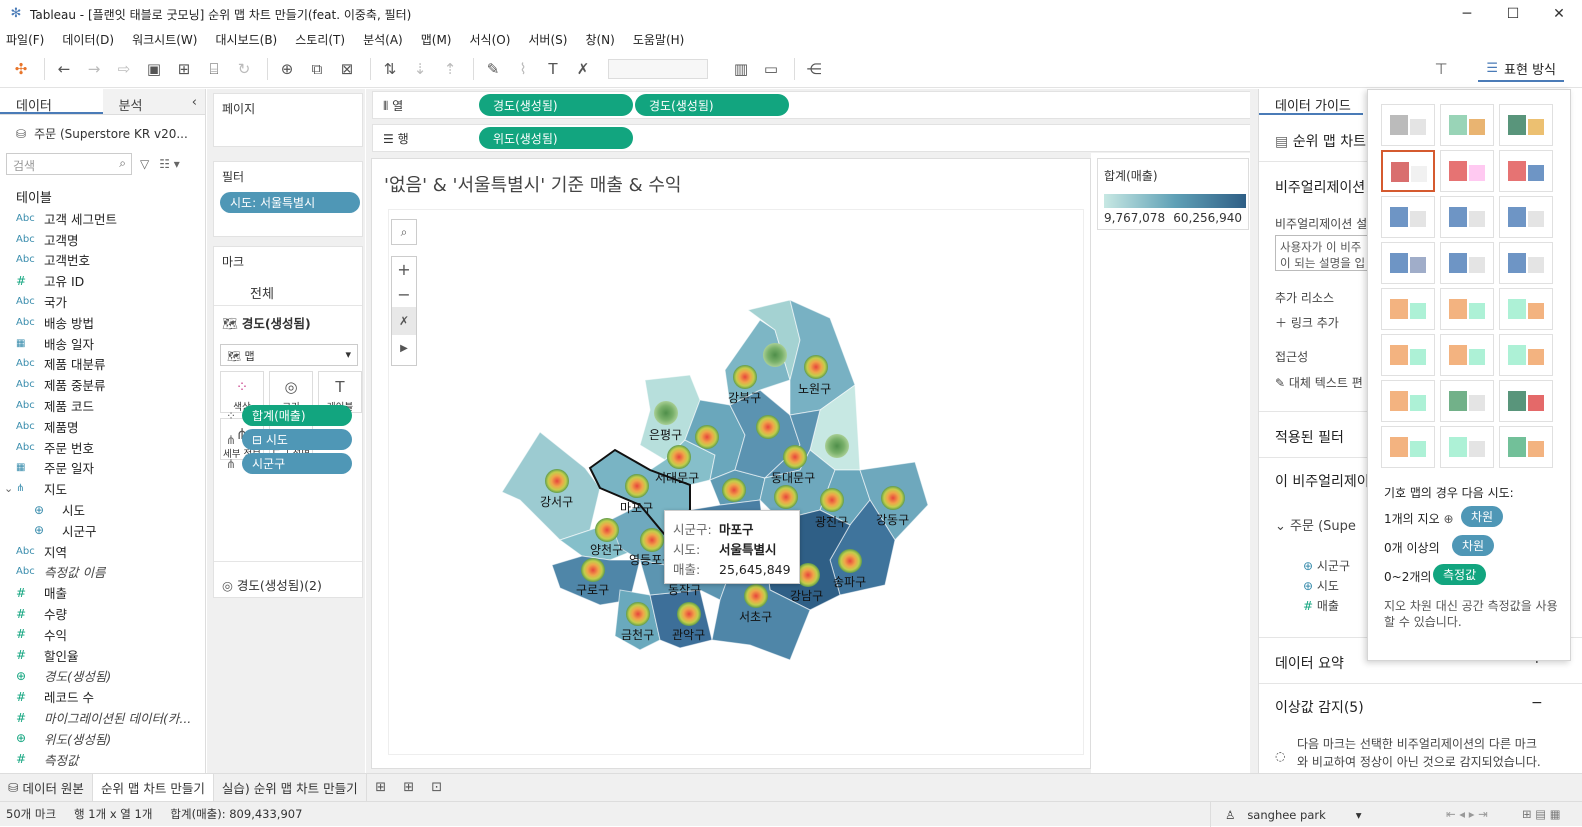 The width and height of the screenshot is (1582, 827). What do you see at coordinates (755, 617) in the screenshot?
I see `district-label: 서초구` at bounding box center [755, 617].